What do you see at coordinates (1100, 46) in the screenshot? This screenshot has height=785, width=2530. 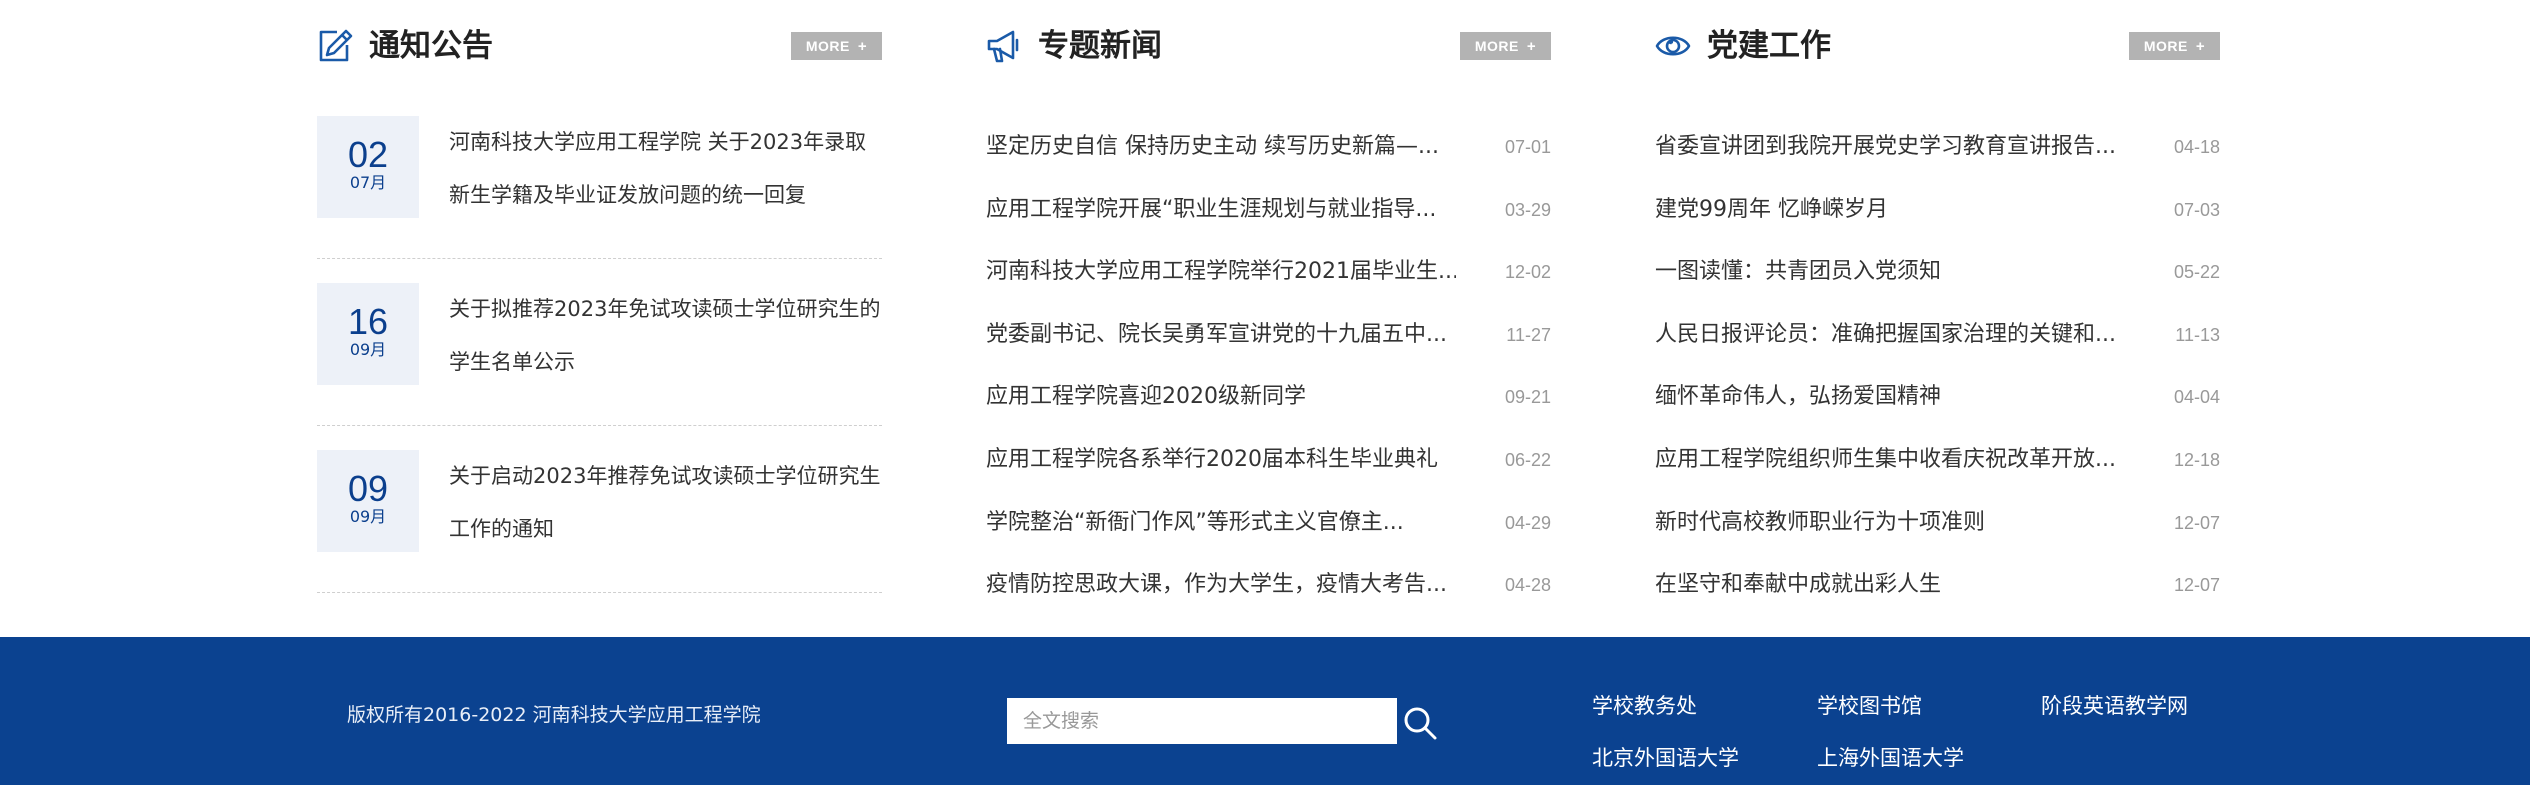 I see `news-title: 专题新闻` at bounding box center [1100, 46].